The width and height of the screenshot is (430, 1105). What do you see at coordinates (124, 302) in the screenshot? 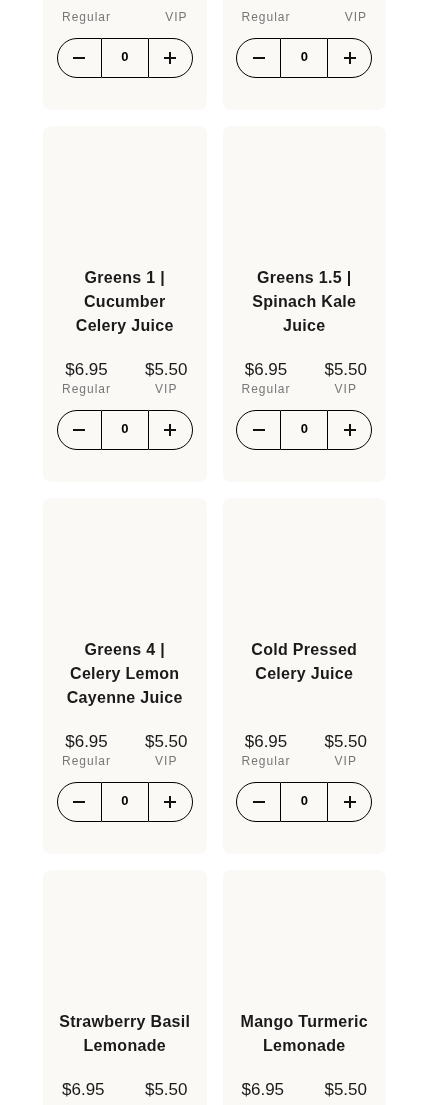
I see `product-title: Greens 1 | Cucumber Celery Juice` at bounding box center [124, 302].